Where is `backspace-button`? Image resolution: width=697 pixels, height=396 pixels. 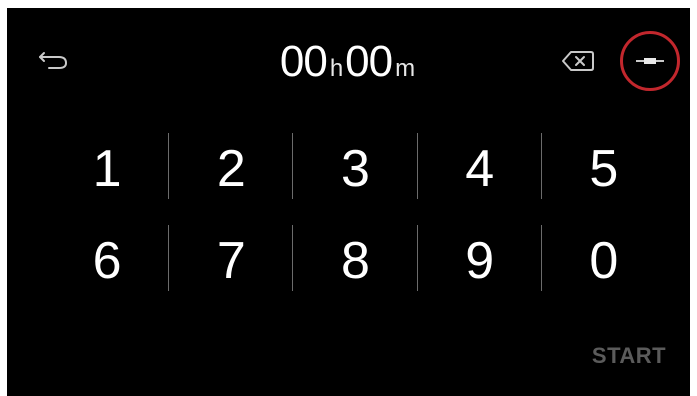
backspace-button is located at coordinates (578, 61).